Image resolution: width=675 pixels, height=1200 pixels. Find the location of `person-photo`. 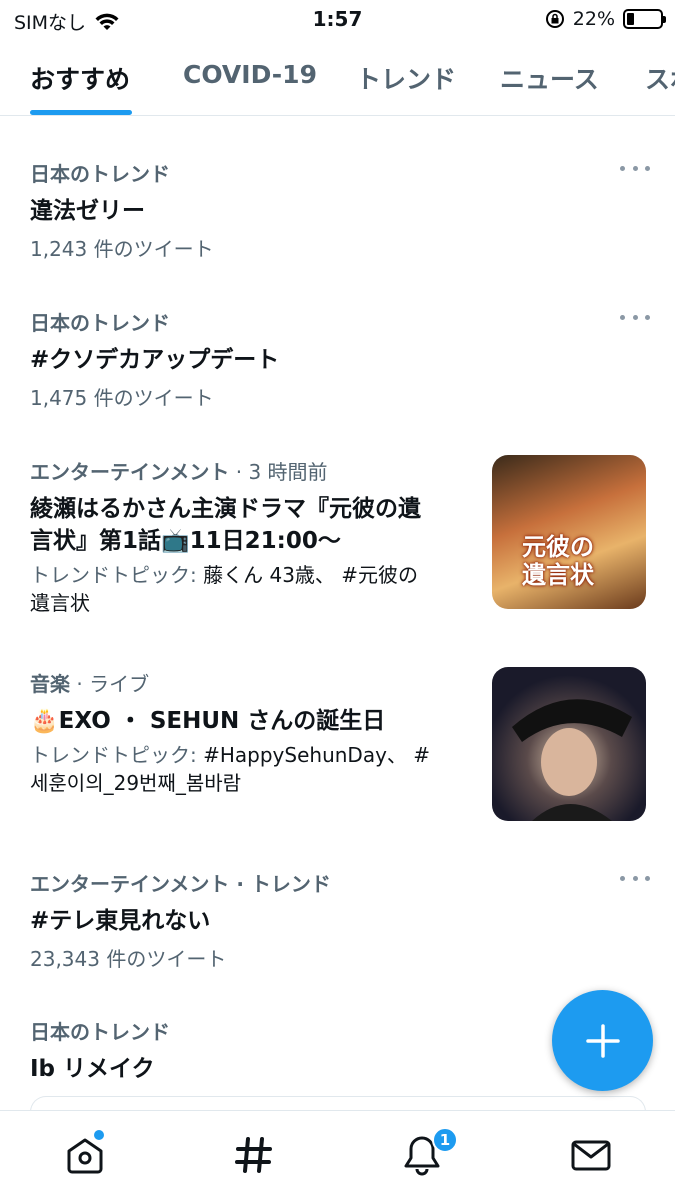

person-photo is located at coordinates (572, 760).